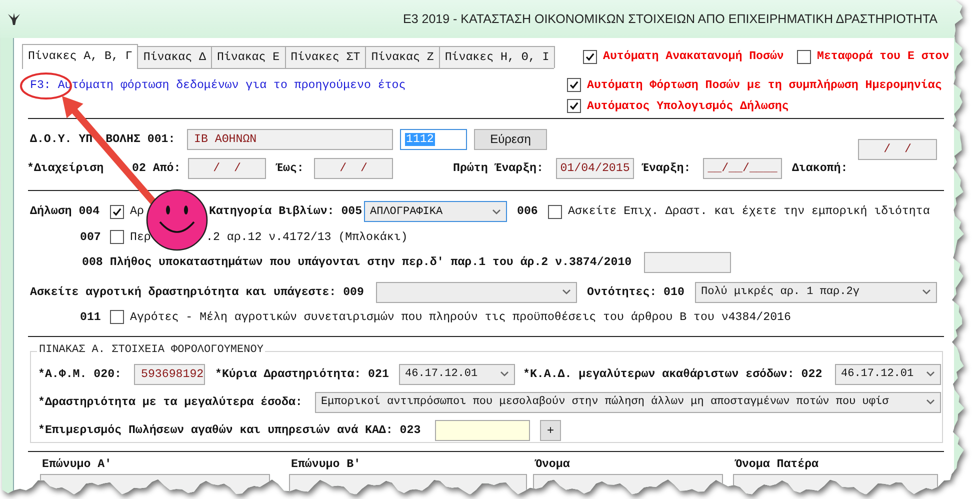 Image resolution: width=973 pixels, height=499 pixels. What do you see at coordinates (174, 57) in the screenshot?
I see `tab: Πίνακας Δ` at bounding box center [174, 57].